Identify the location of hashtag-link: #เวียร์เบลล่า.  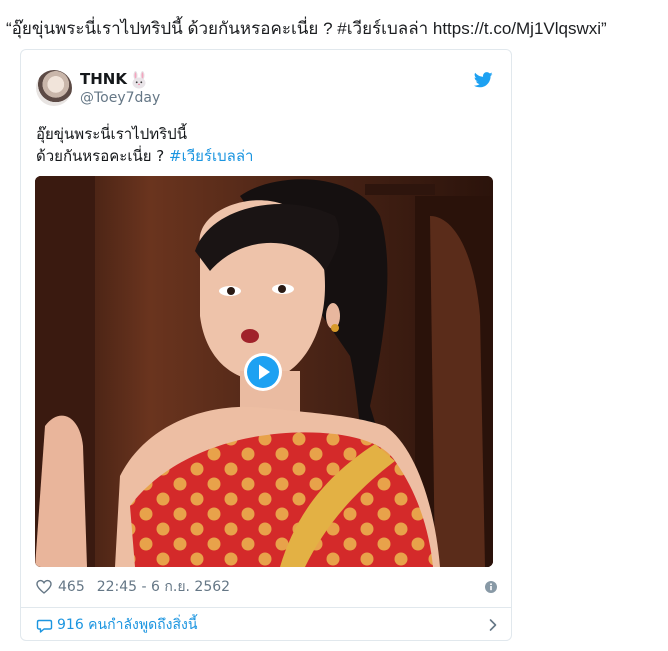
(211, 156).